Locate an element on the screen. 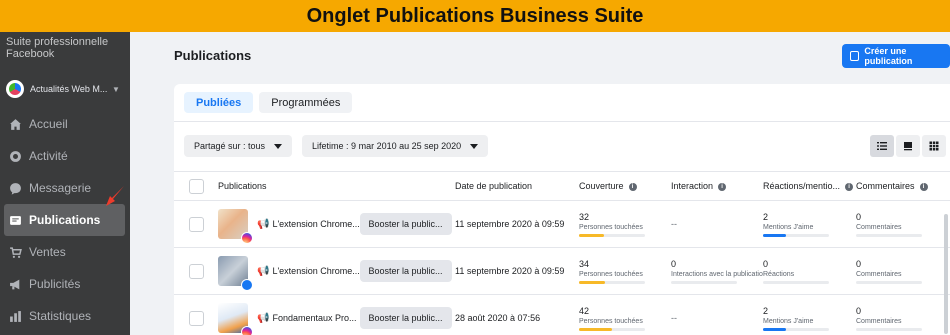 This screenshot has height=335, width=950. card-icon is located at coordinates (908, 146).